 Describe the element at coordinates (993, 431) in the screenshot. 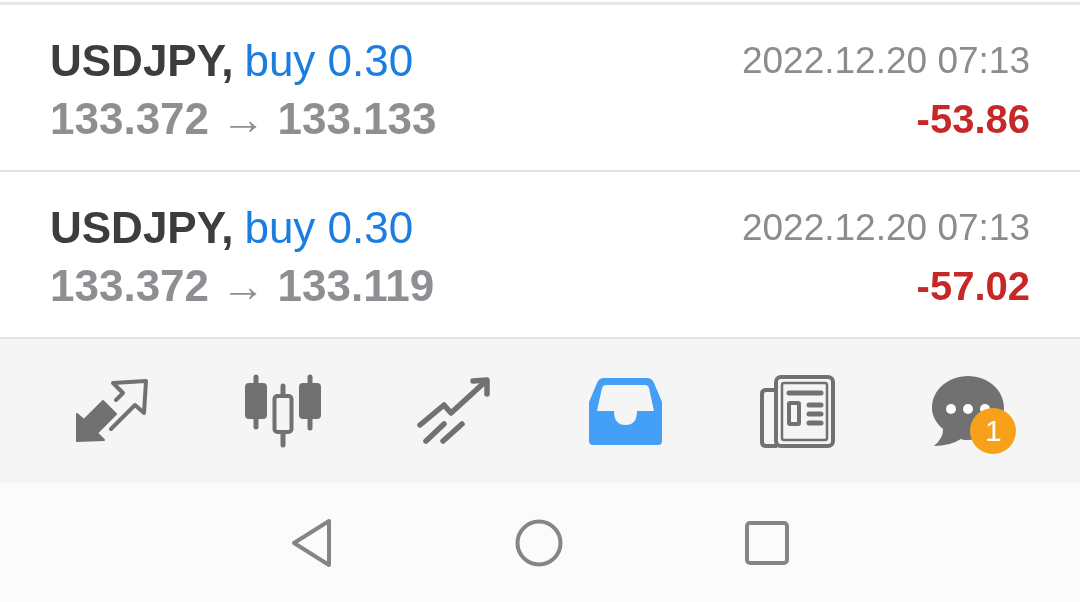

I see `notification-badge: 1` at that location.